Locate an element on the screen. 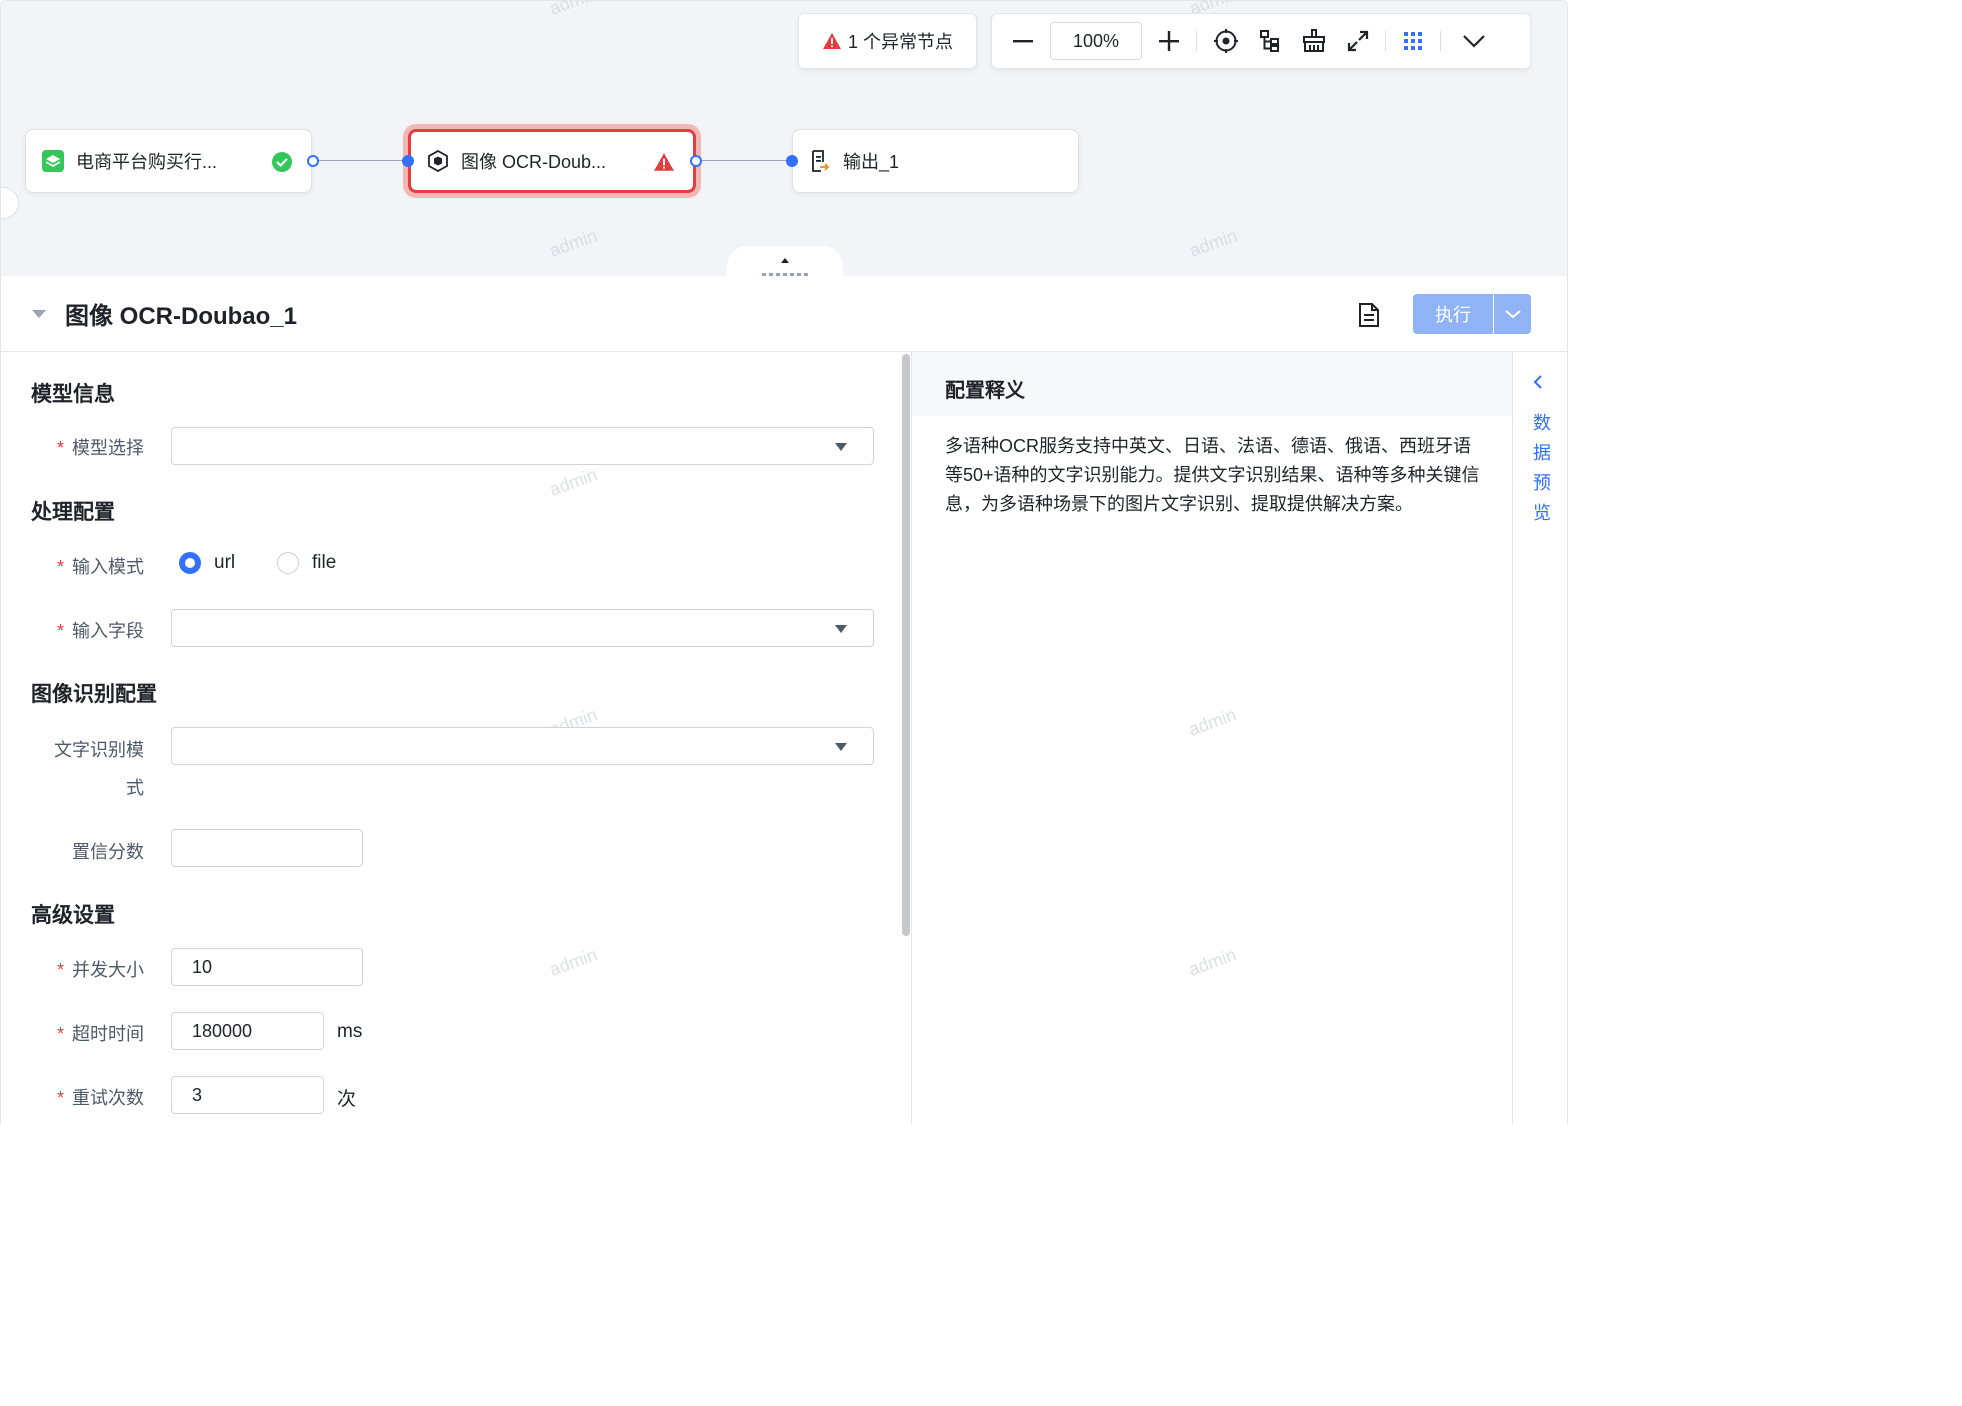  input-mode-radio-file is located at coordinates (288, 563).